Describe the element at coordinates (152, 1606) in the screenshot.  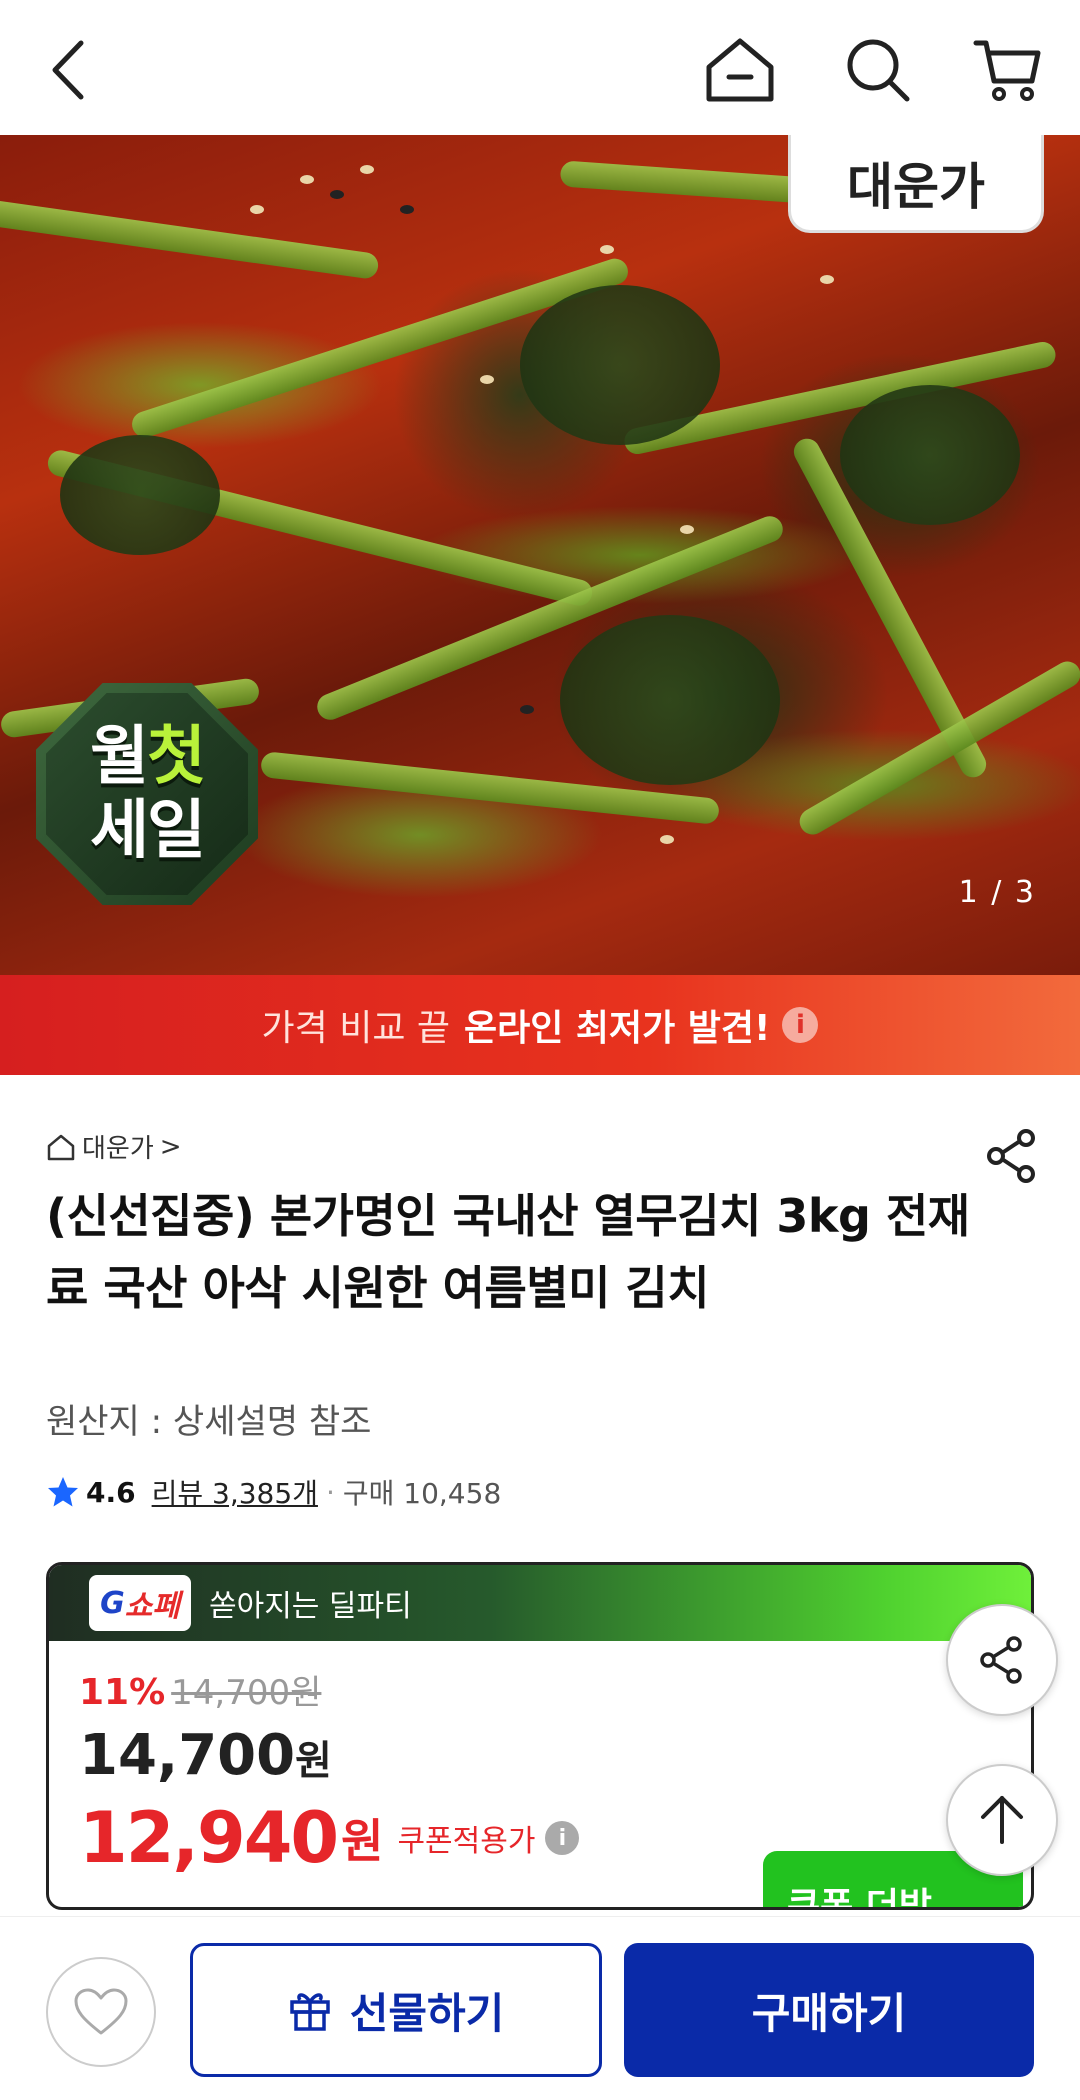
I see `logo-text: 쇼페` at that location.